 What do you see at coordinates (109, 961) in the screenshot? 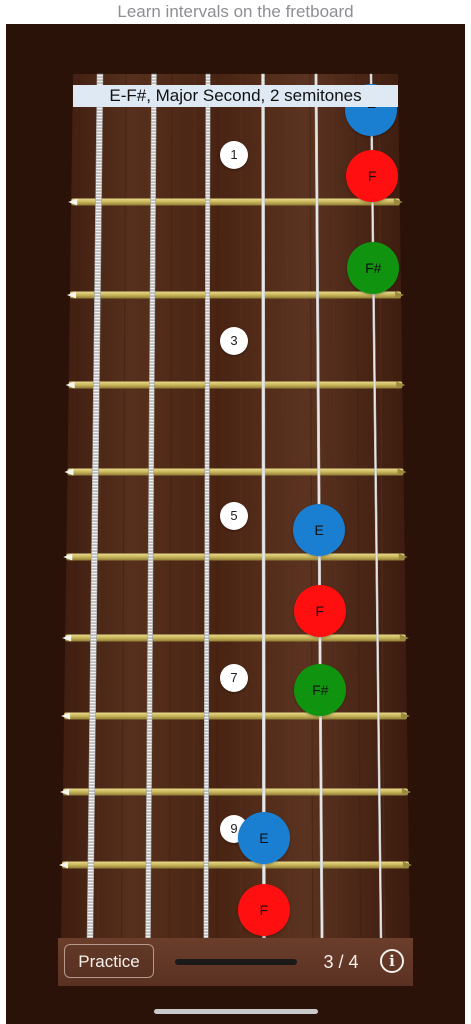
I see `practice-button: Practice` at bounding box center [109, 961].